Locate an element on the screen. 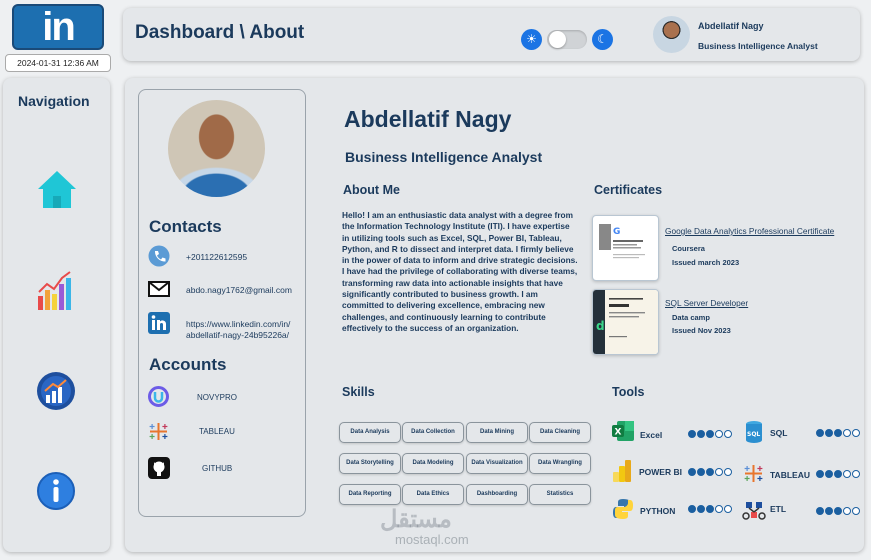 The width and height of the screenshot is (871, 560). about-title: About Me is located at coordinates (371, 190).